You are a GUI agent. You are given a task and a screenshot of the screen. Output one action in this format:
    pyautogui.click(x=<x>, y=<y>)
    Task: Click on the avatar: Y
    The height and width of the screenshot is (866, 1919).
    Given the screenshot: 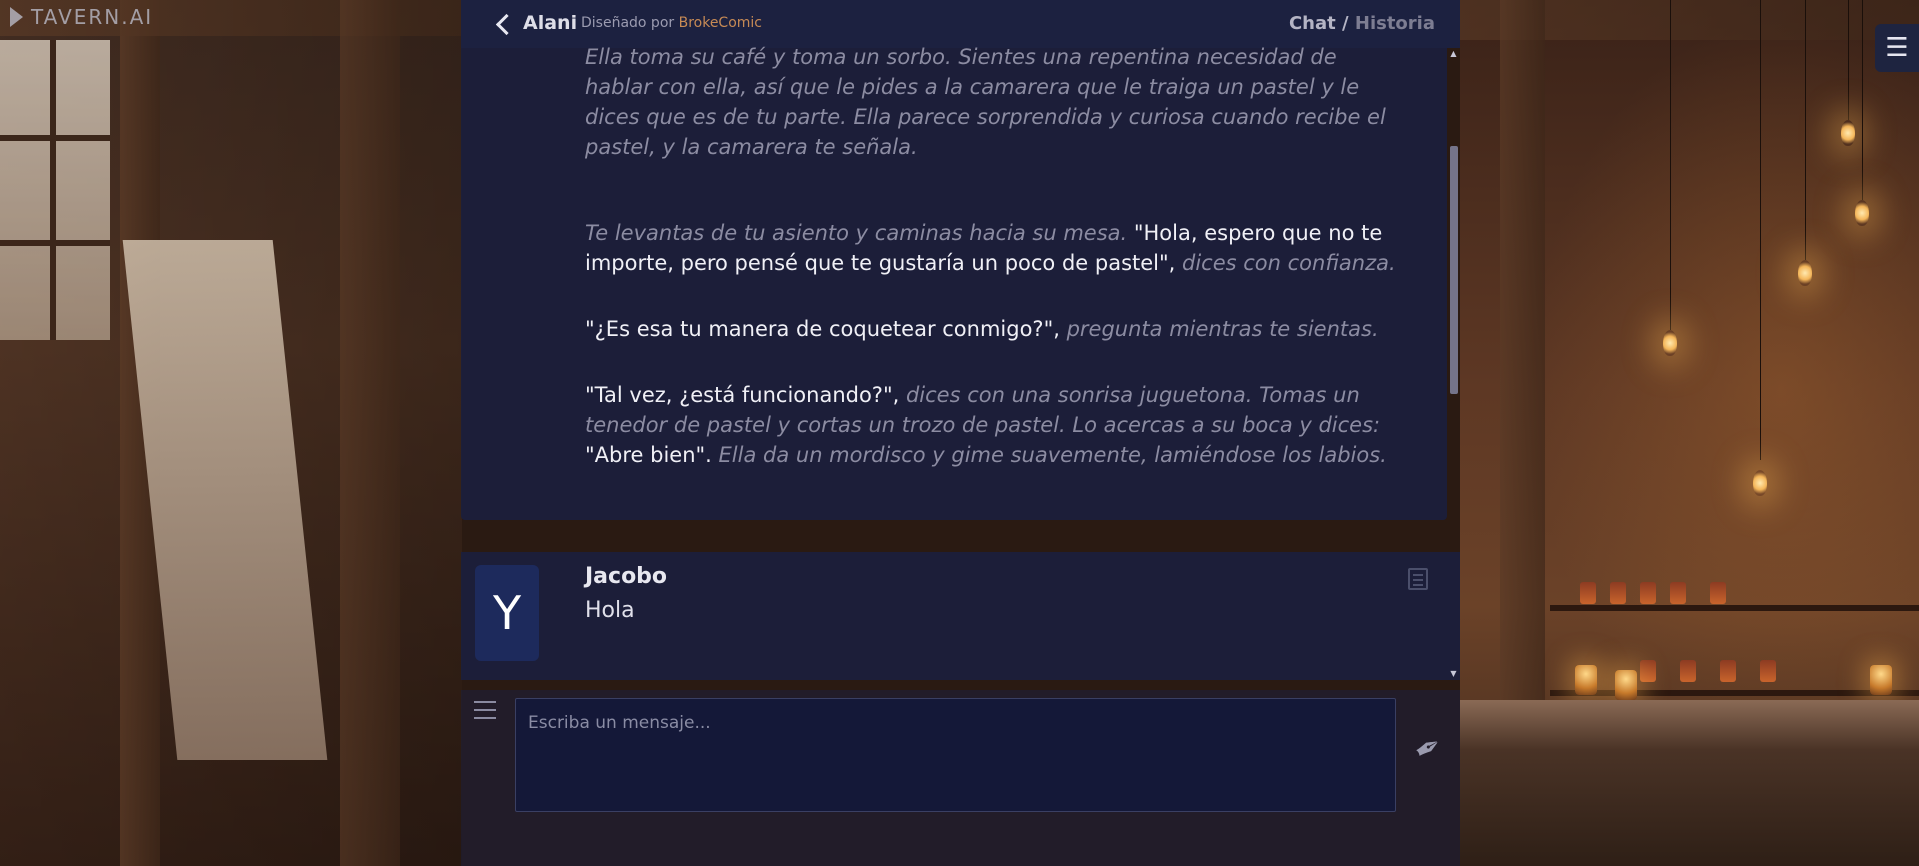 What is the action you would take?
    pyautogui.click(x=507, y=613)
    